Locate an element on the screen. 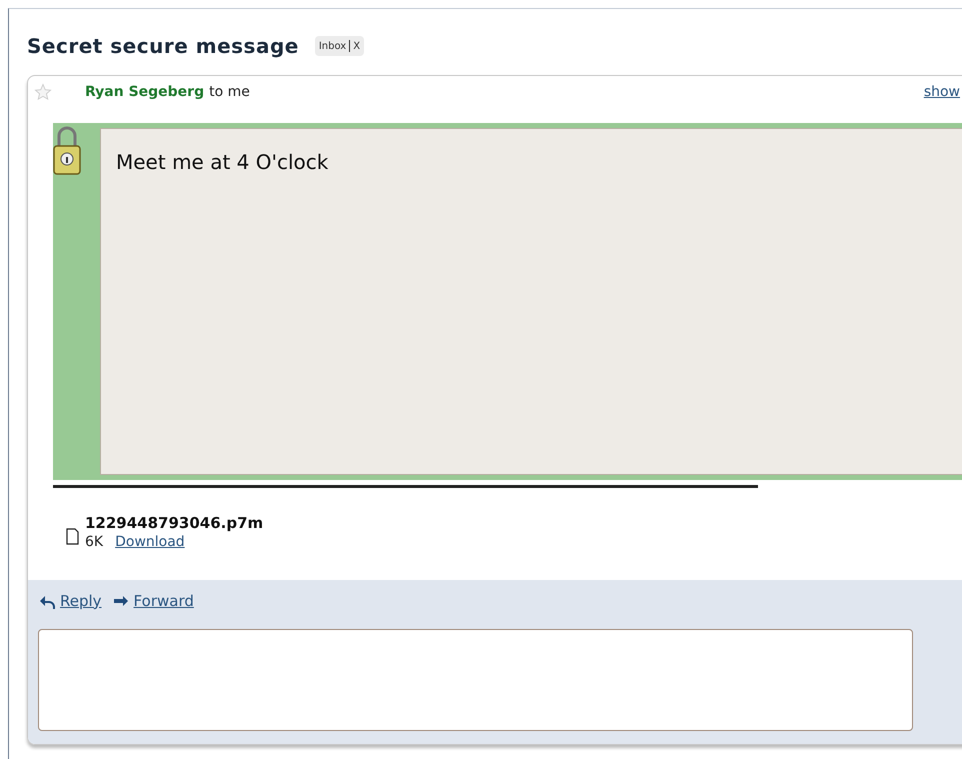  attachment-filename: 1229448793046.p7m is located at coordinates (174, 523).